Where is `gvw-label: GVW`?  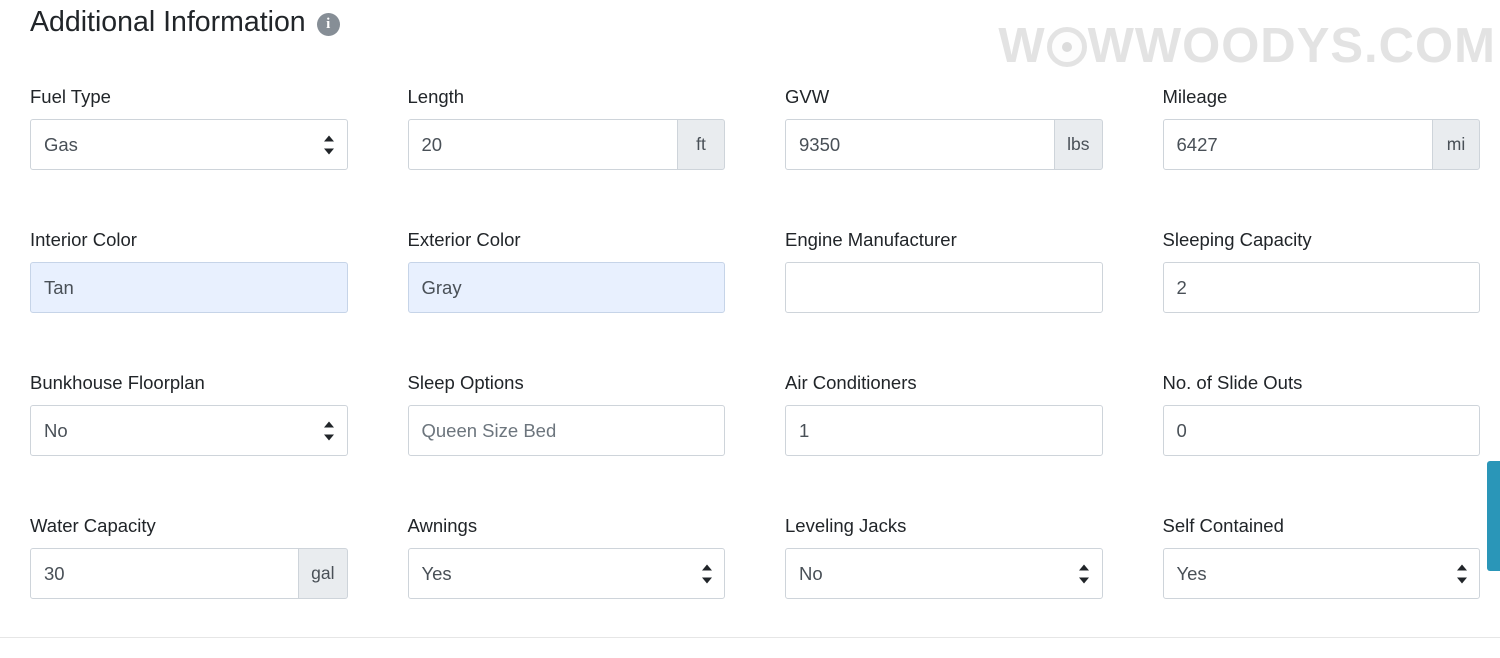
gvw-label: GVW is located at coordinates (944, 97).